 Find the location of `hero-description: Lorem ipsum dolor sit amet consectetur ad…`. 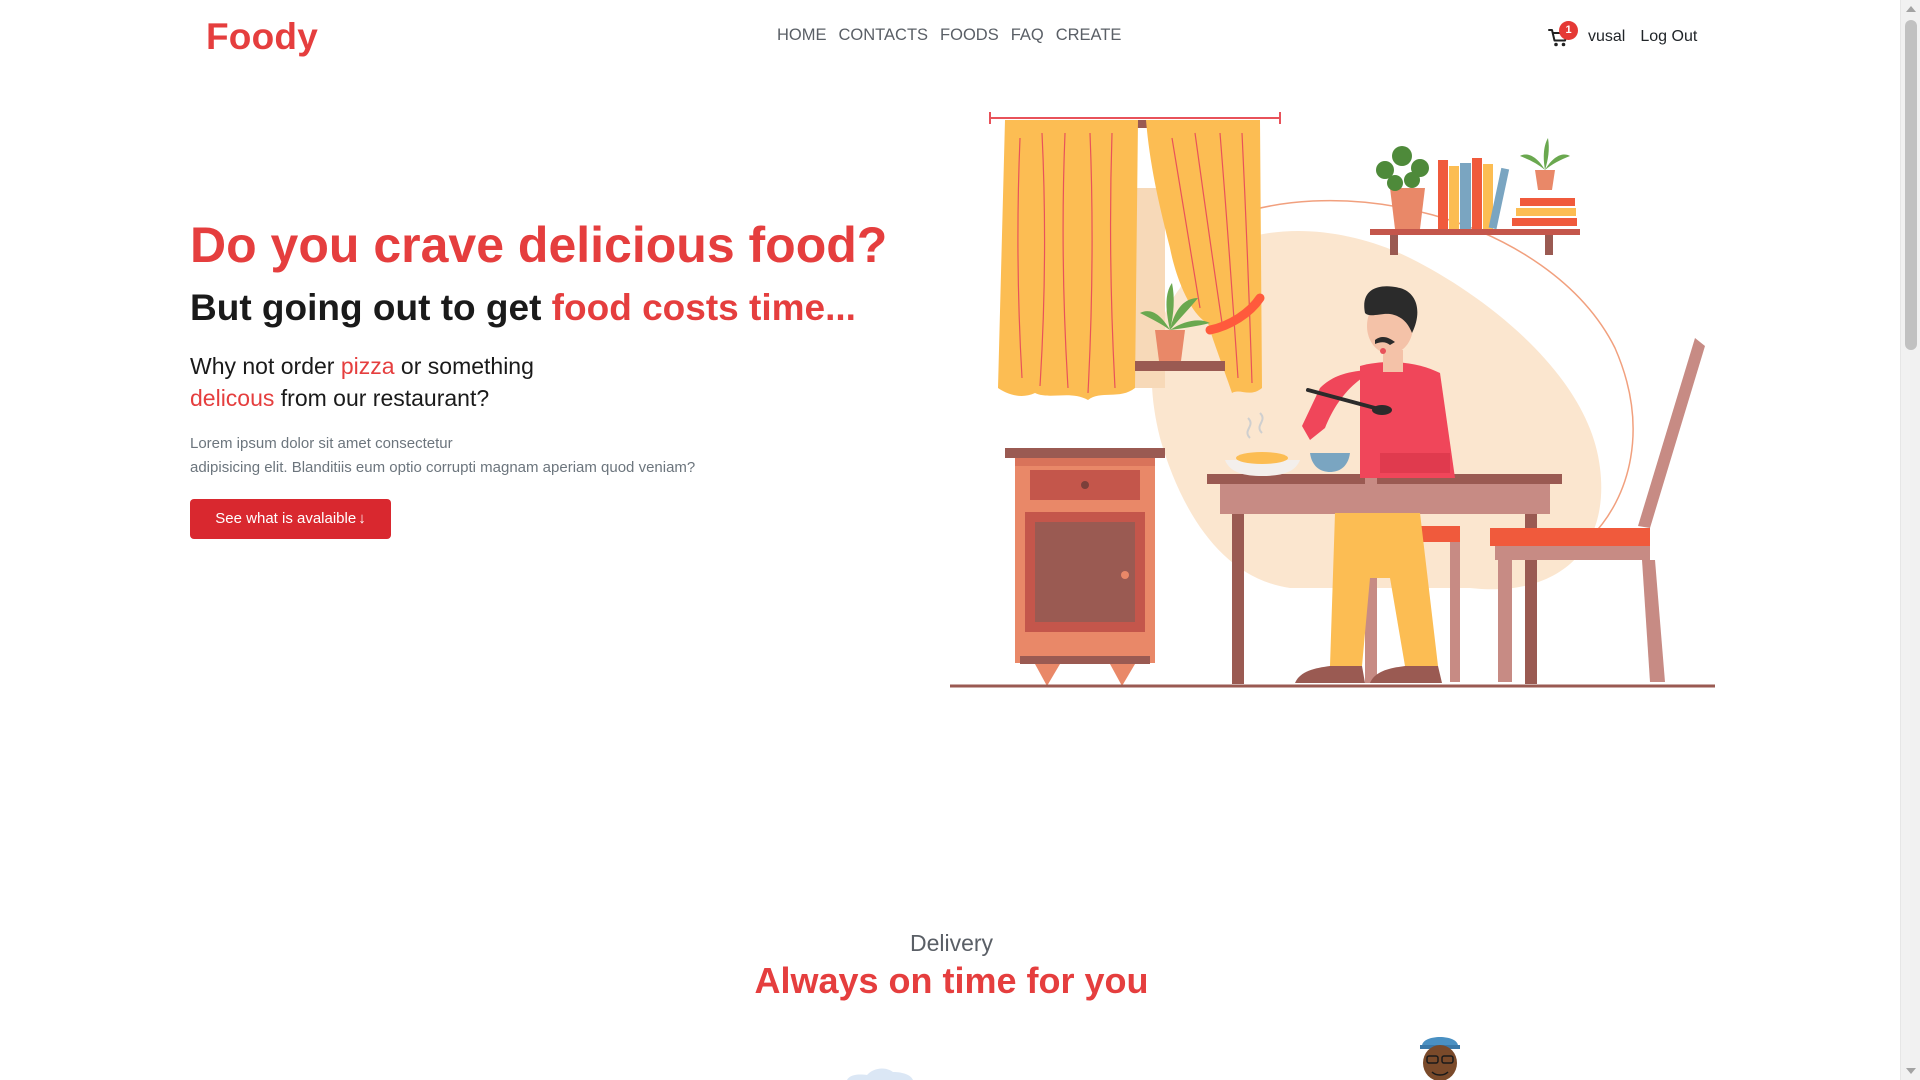

hero-description: Lorem ipsum dolor sit amet consectetur ad… is located at coordinates (485, 456).